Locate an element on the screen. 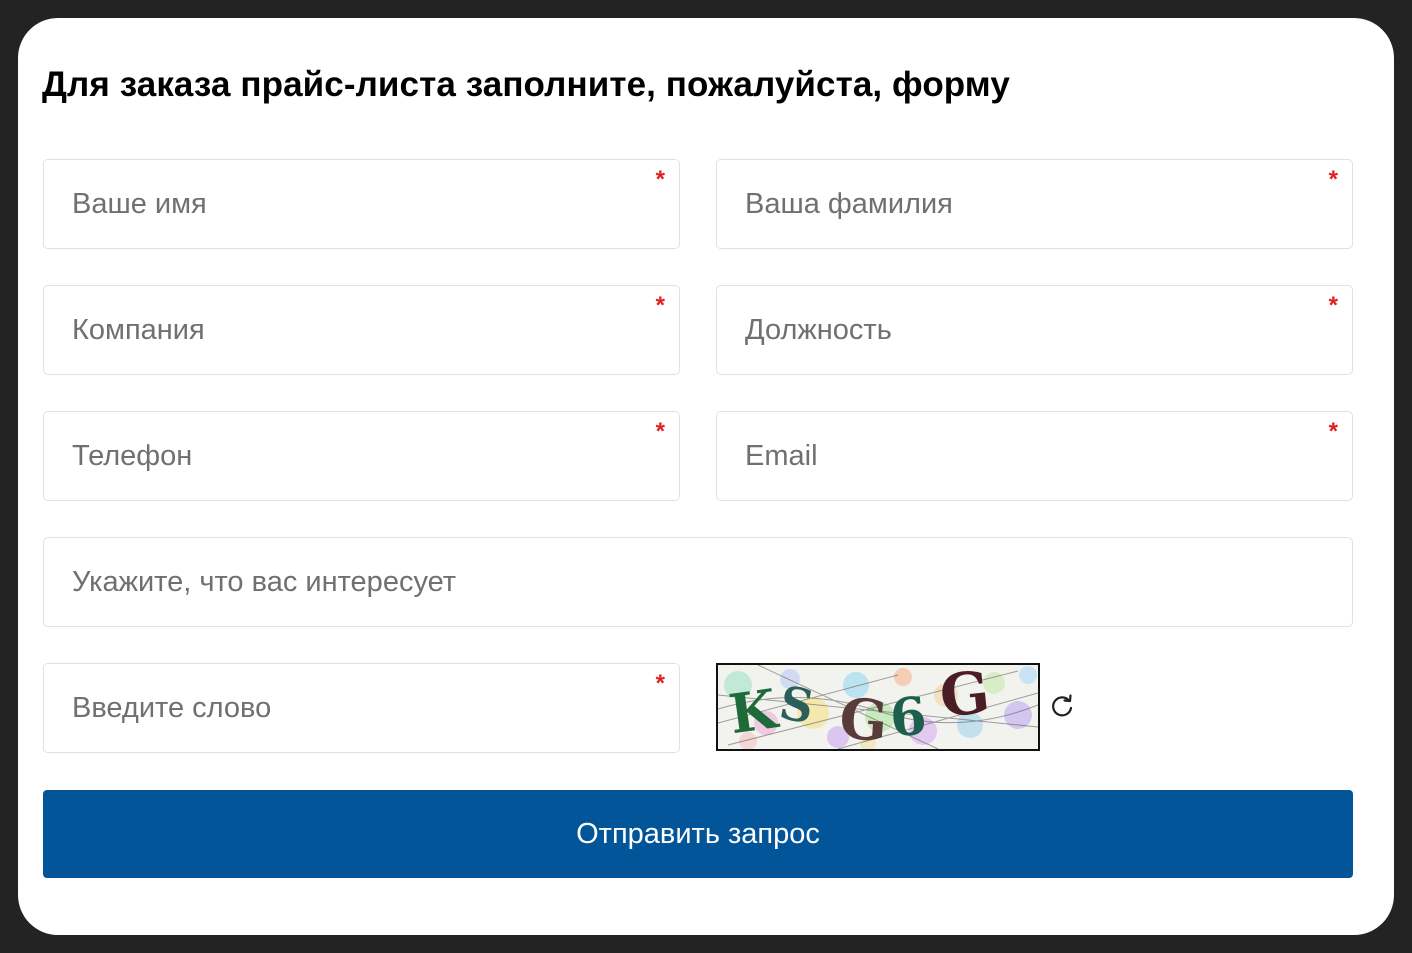 The width and height of the screenshot is (1412, 953). position-placeholder: Должность is located at coordinates (818, 330).